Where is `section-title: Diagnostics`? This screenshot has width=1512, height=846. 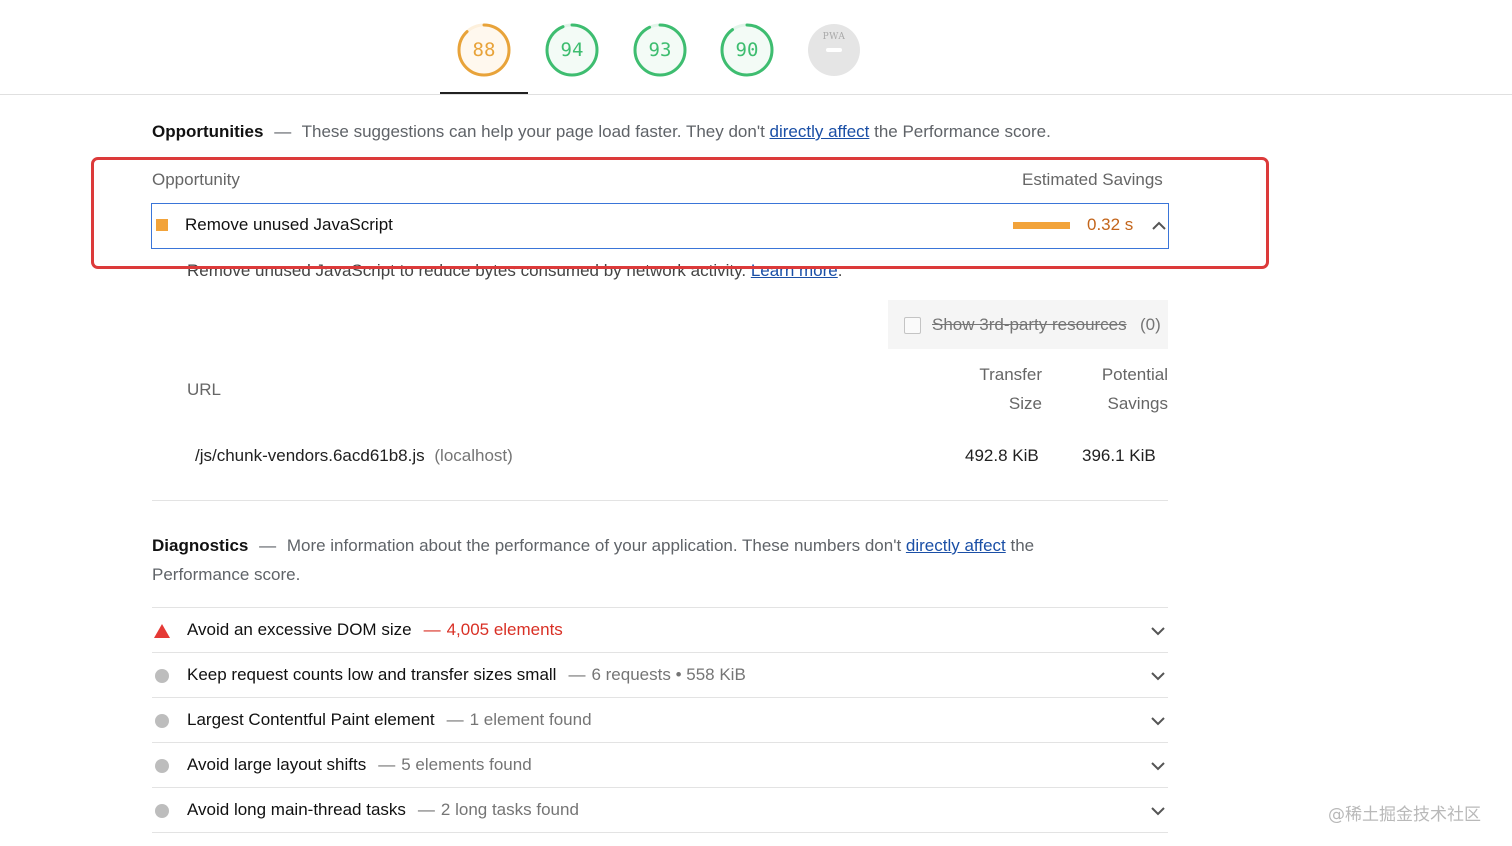 section-title: Diagnostics is located at coordinates (200, 545).